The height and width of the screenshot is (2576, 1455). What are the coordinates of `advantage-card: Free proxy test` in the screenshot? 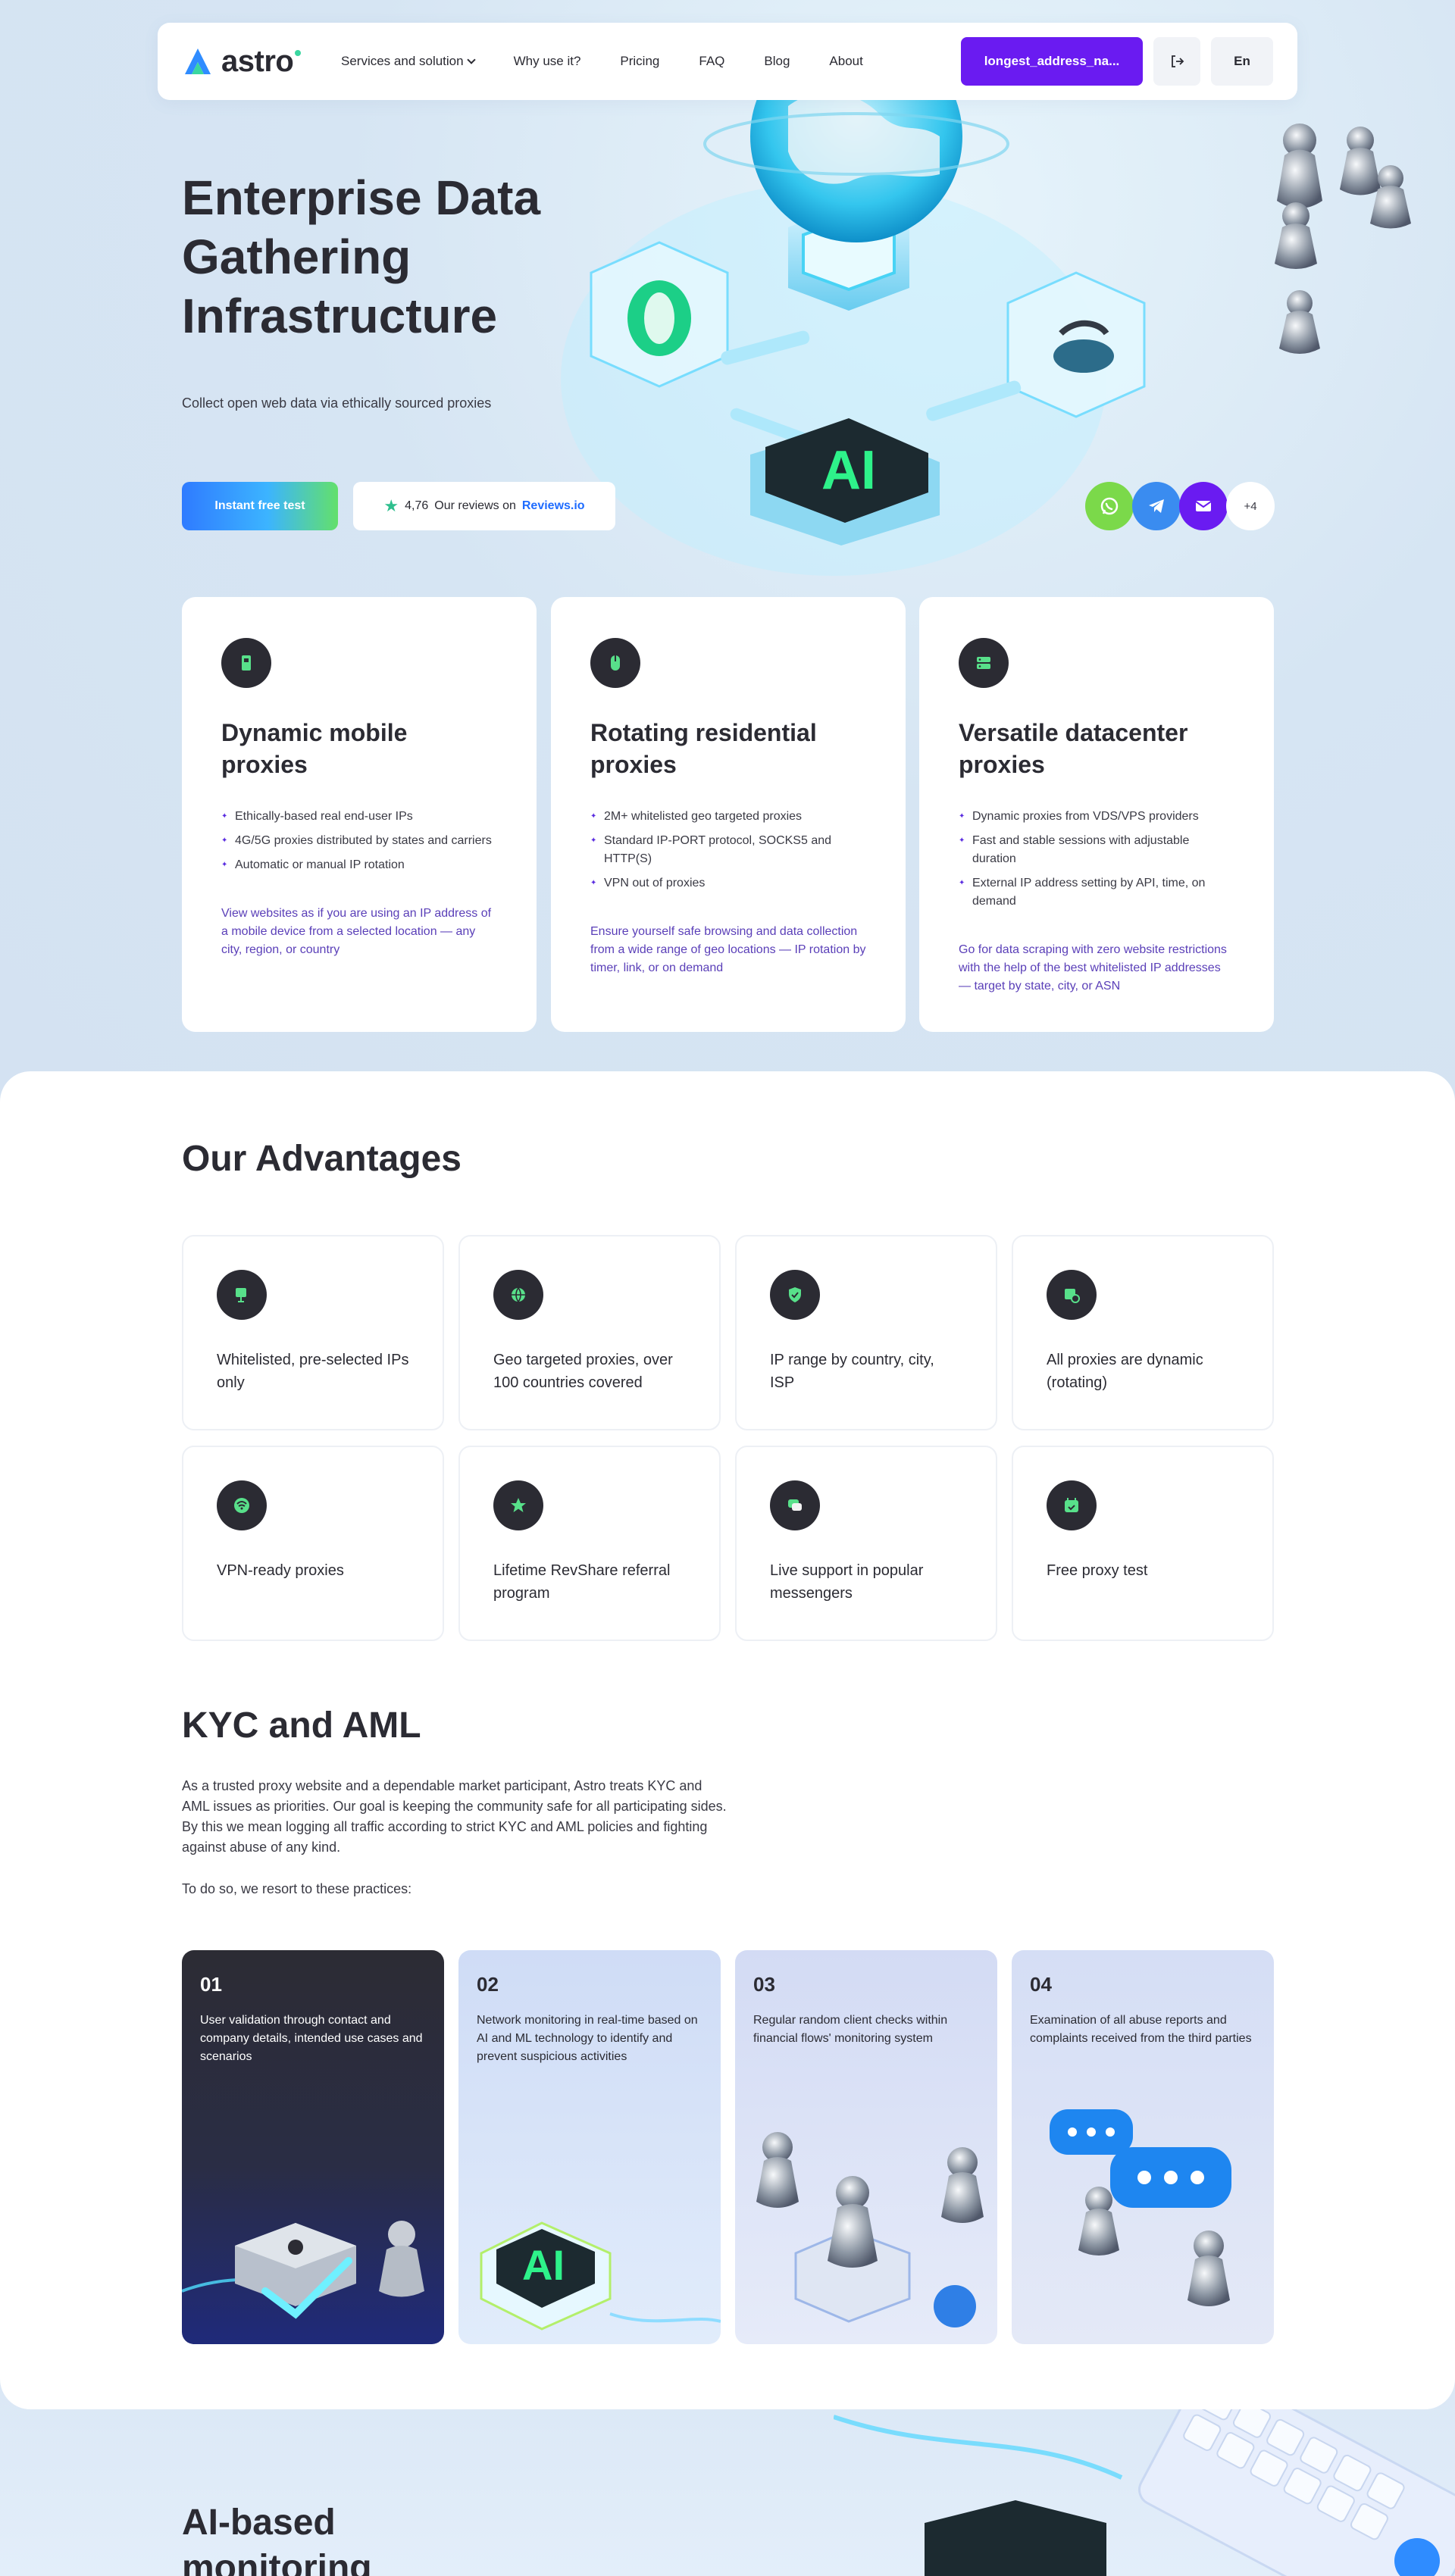 It's located at (1143, 1543).